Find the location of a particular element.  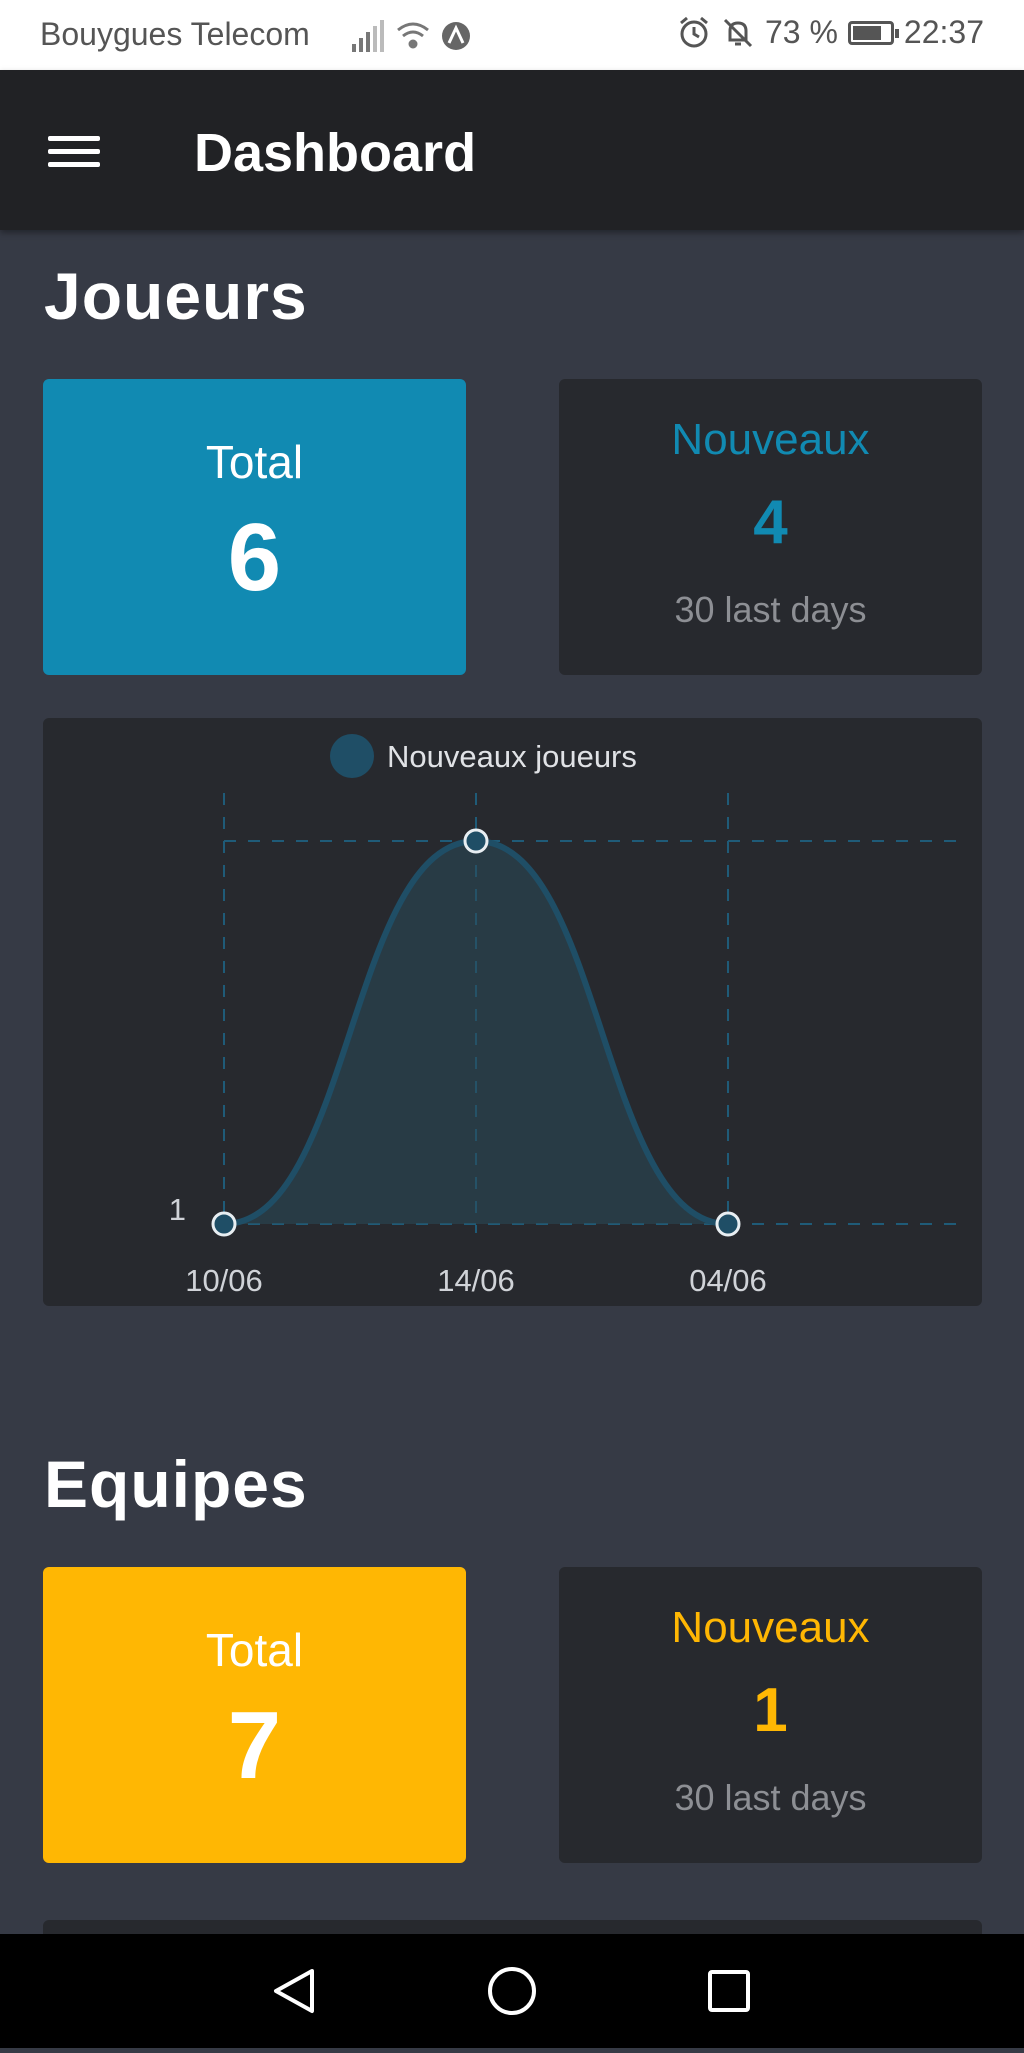

app-notification-icon is located at coordinates (456, 36).